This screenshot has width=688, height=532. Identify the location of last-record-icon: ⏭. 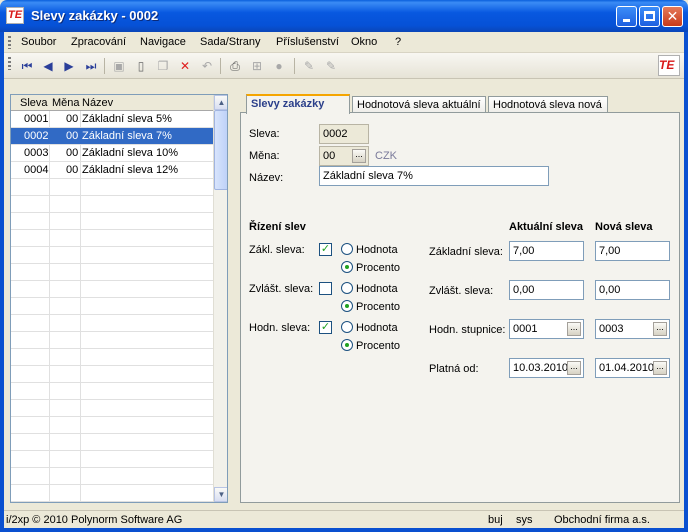
(91, 66).